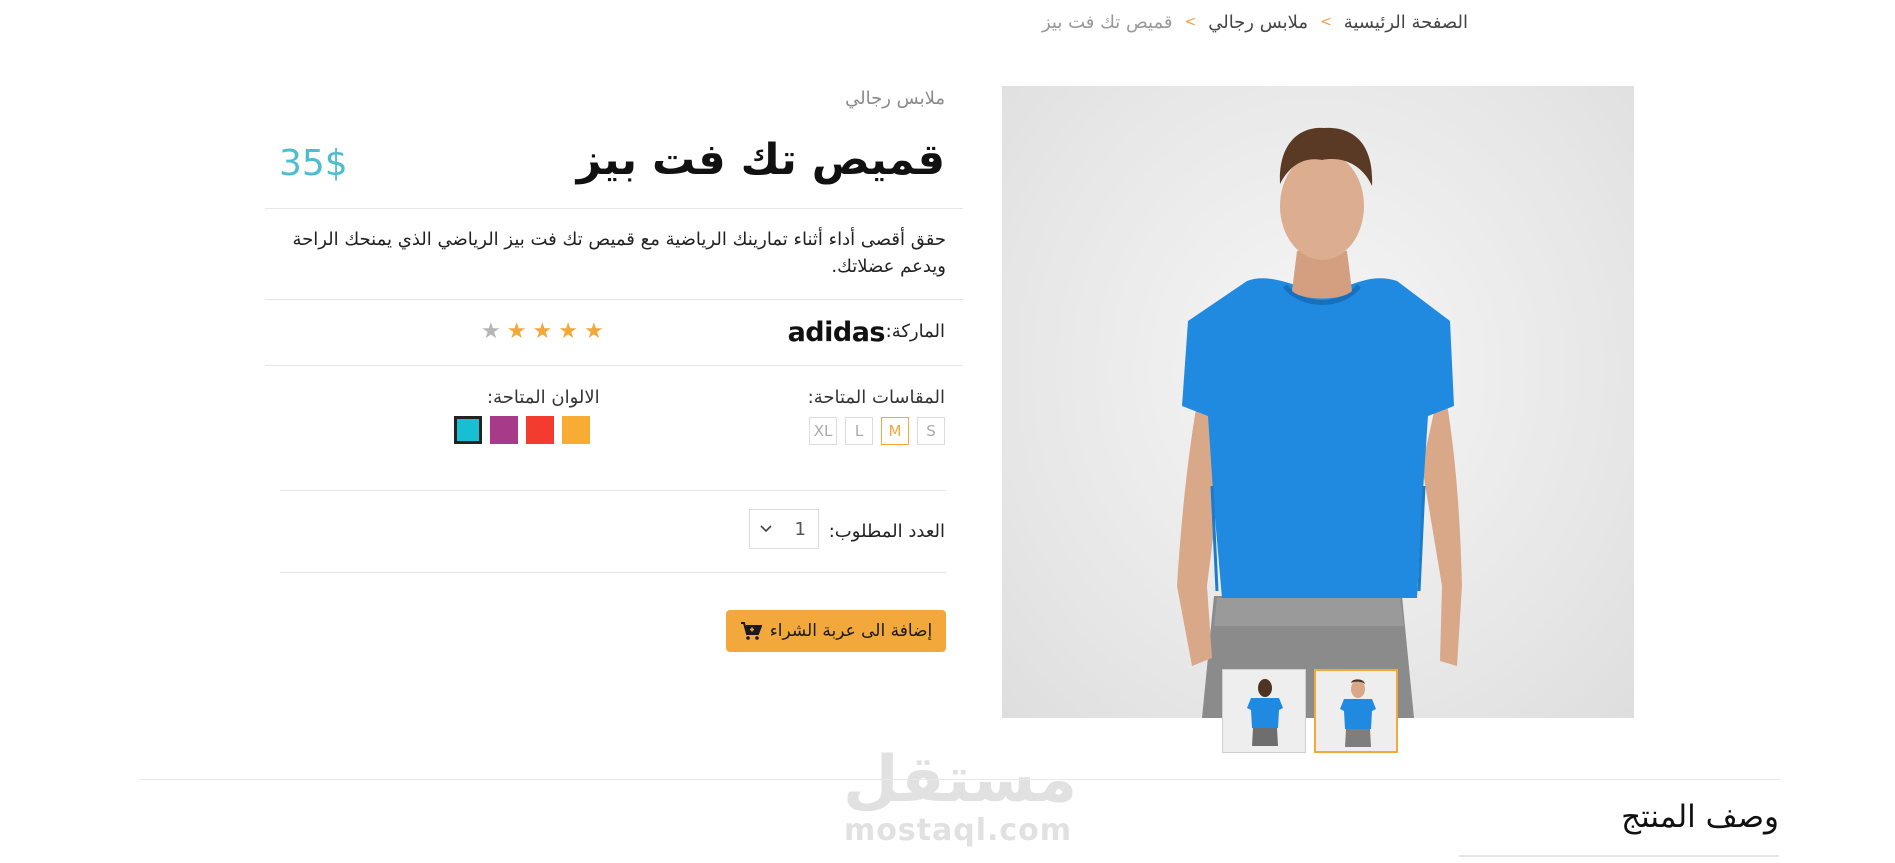 This screenshot has height=863, width=1895. What do you see at coordinates (1319, 422) in the screenshot?
I see `model-photo` at bounding box center [1319, 422].